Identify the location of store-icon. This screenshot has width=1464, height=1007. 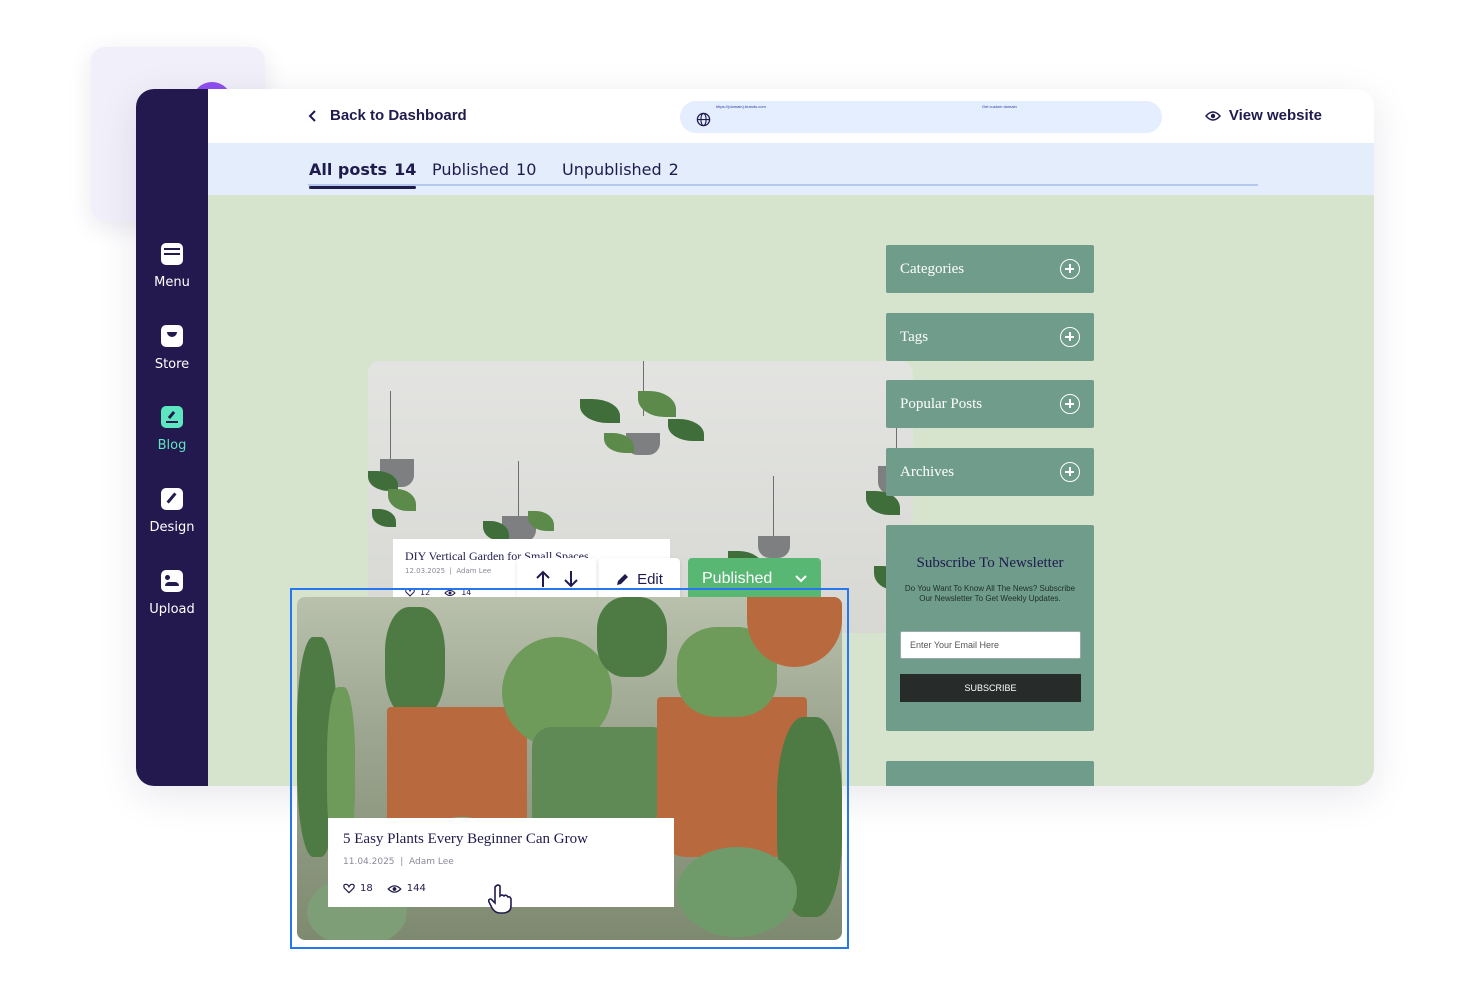
(172, 336).